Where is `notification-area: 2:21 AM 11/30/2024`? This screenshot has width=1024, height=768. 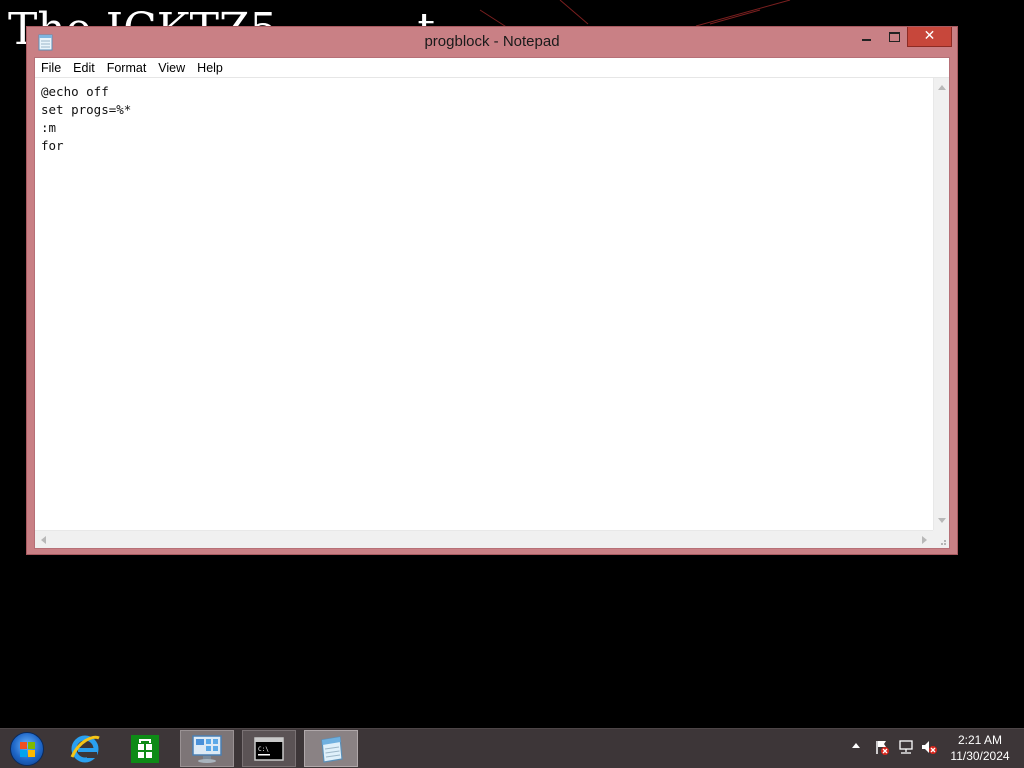 notification-area: 2:21 AM 11/30/2024 is located at coordinates (512, 748).